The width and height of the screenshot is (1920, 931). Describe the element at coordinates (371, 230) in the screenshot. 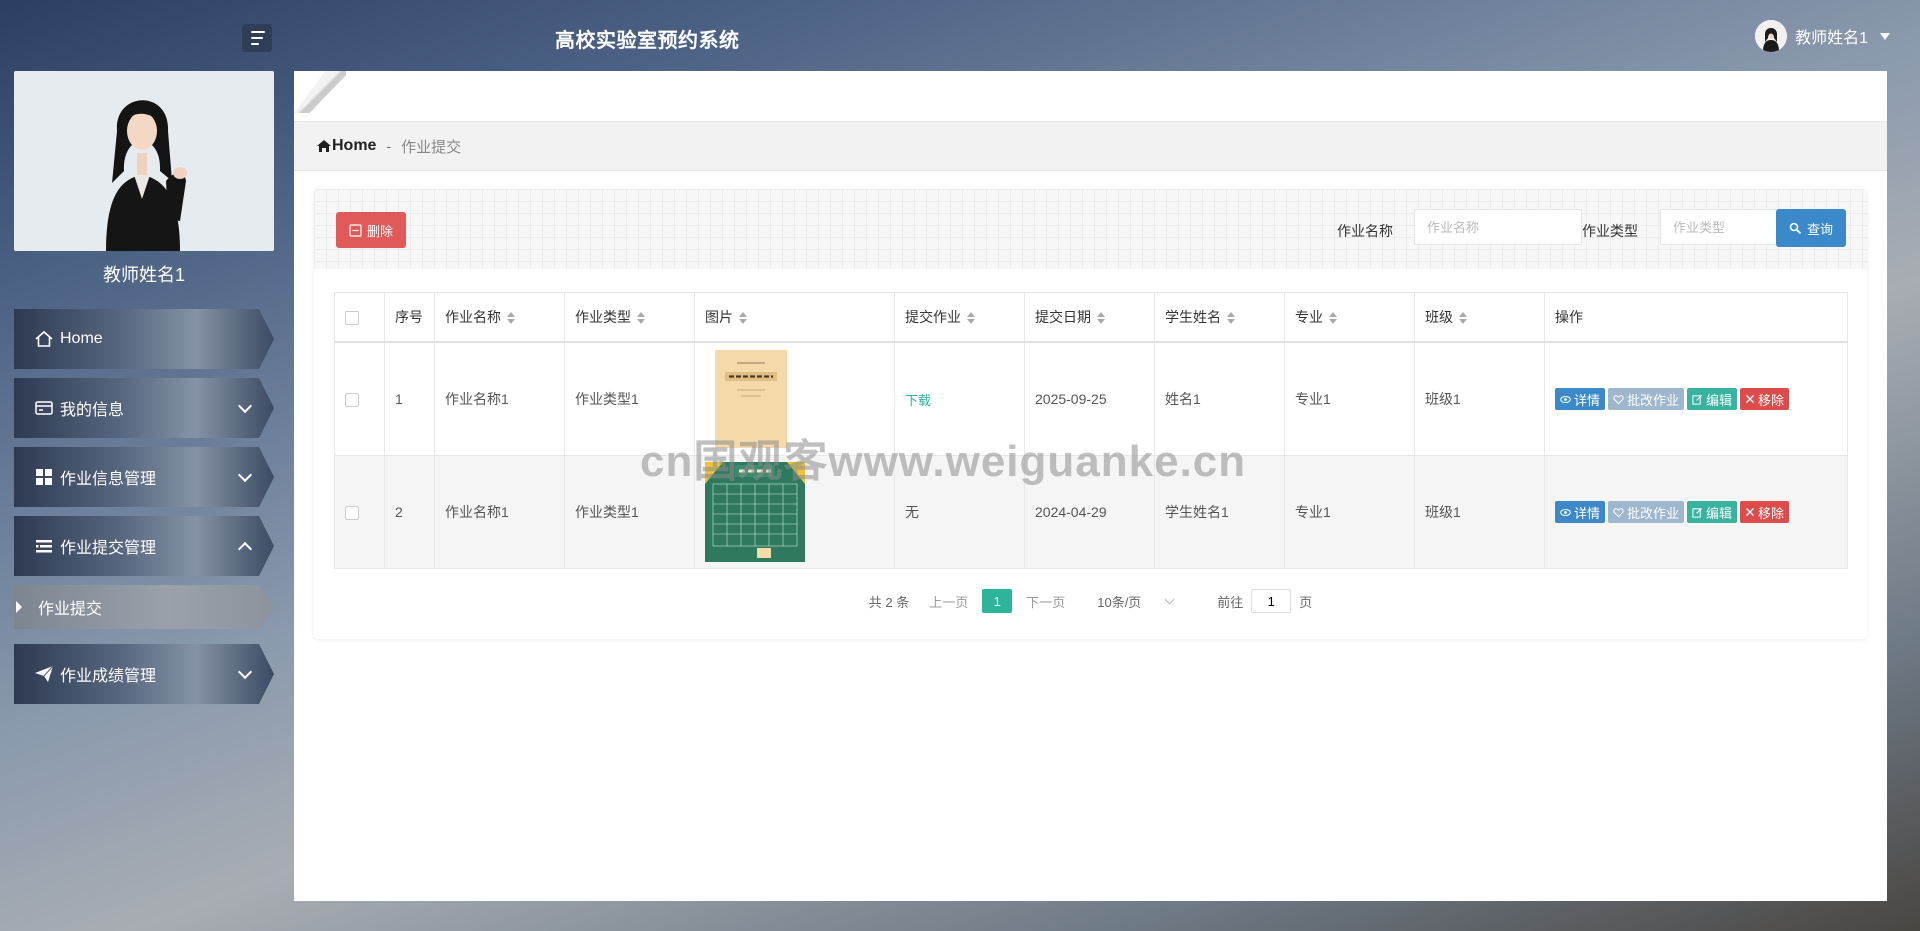

I see `delete-button: 删除` at that location.